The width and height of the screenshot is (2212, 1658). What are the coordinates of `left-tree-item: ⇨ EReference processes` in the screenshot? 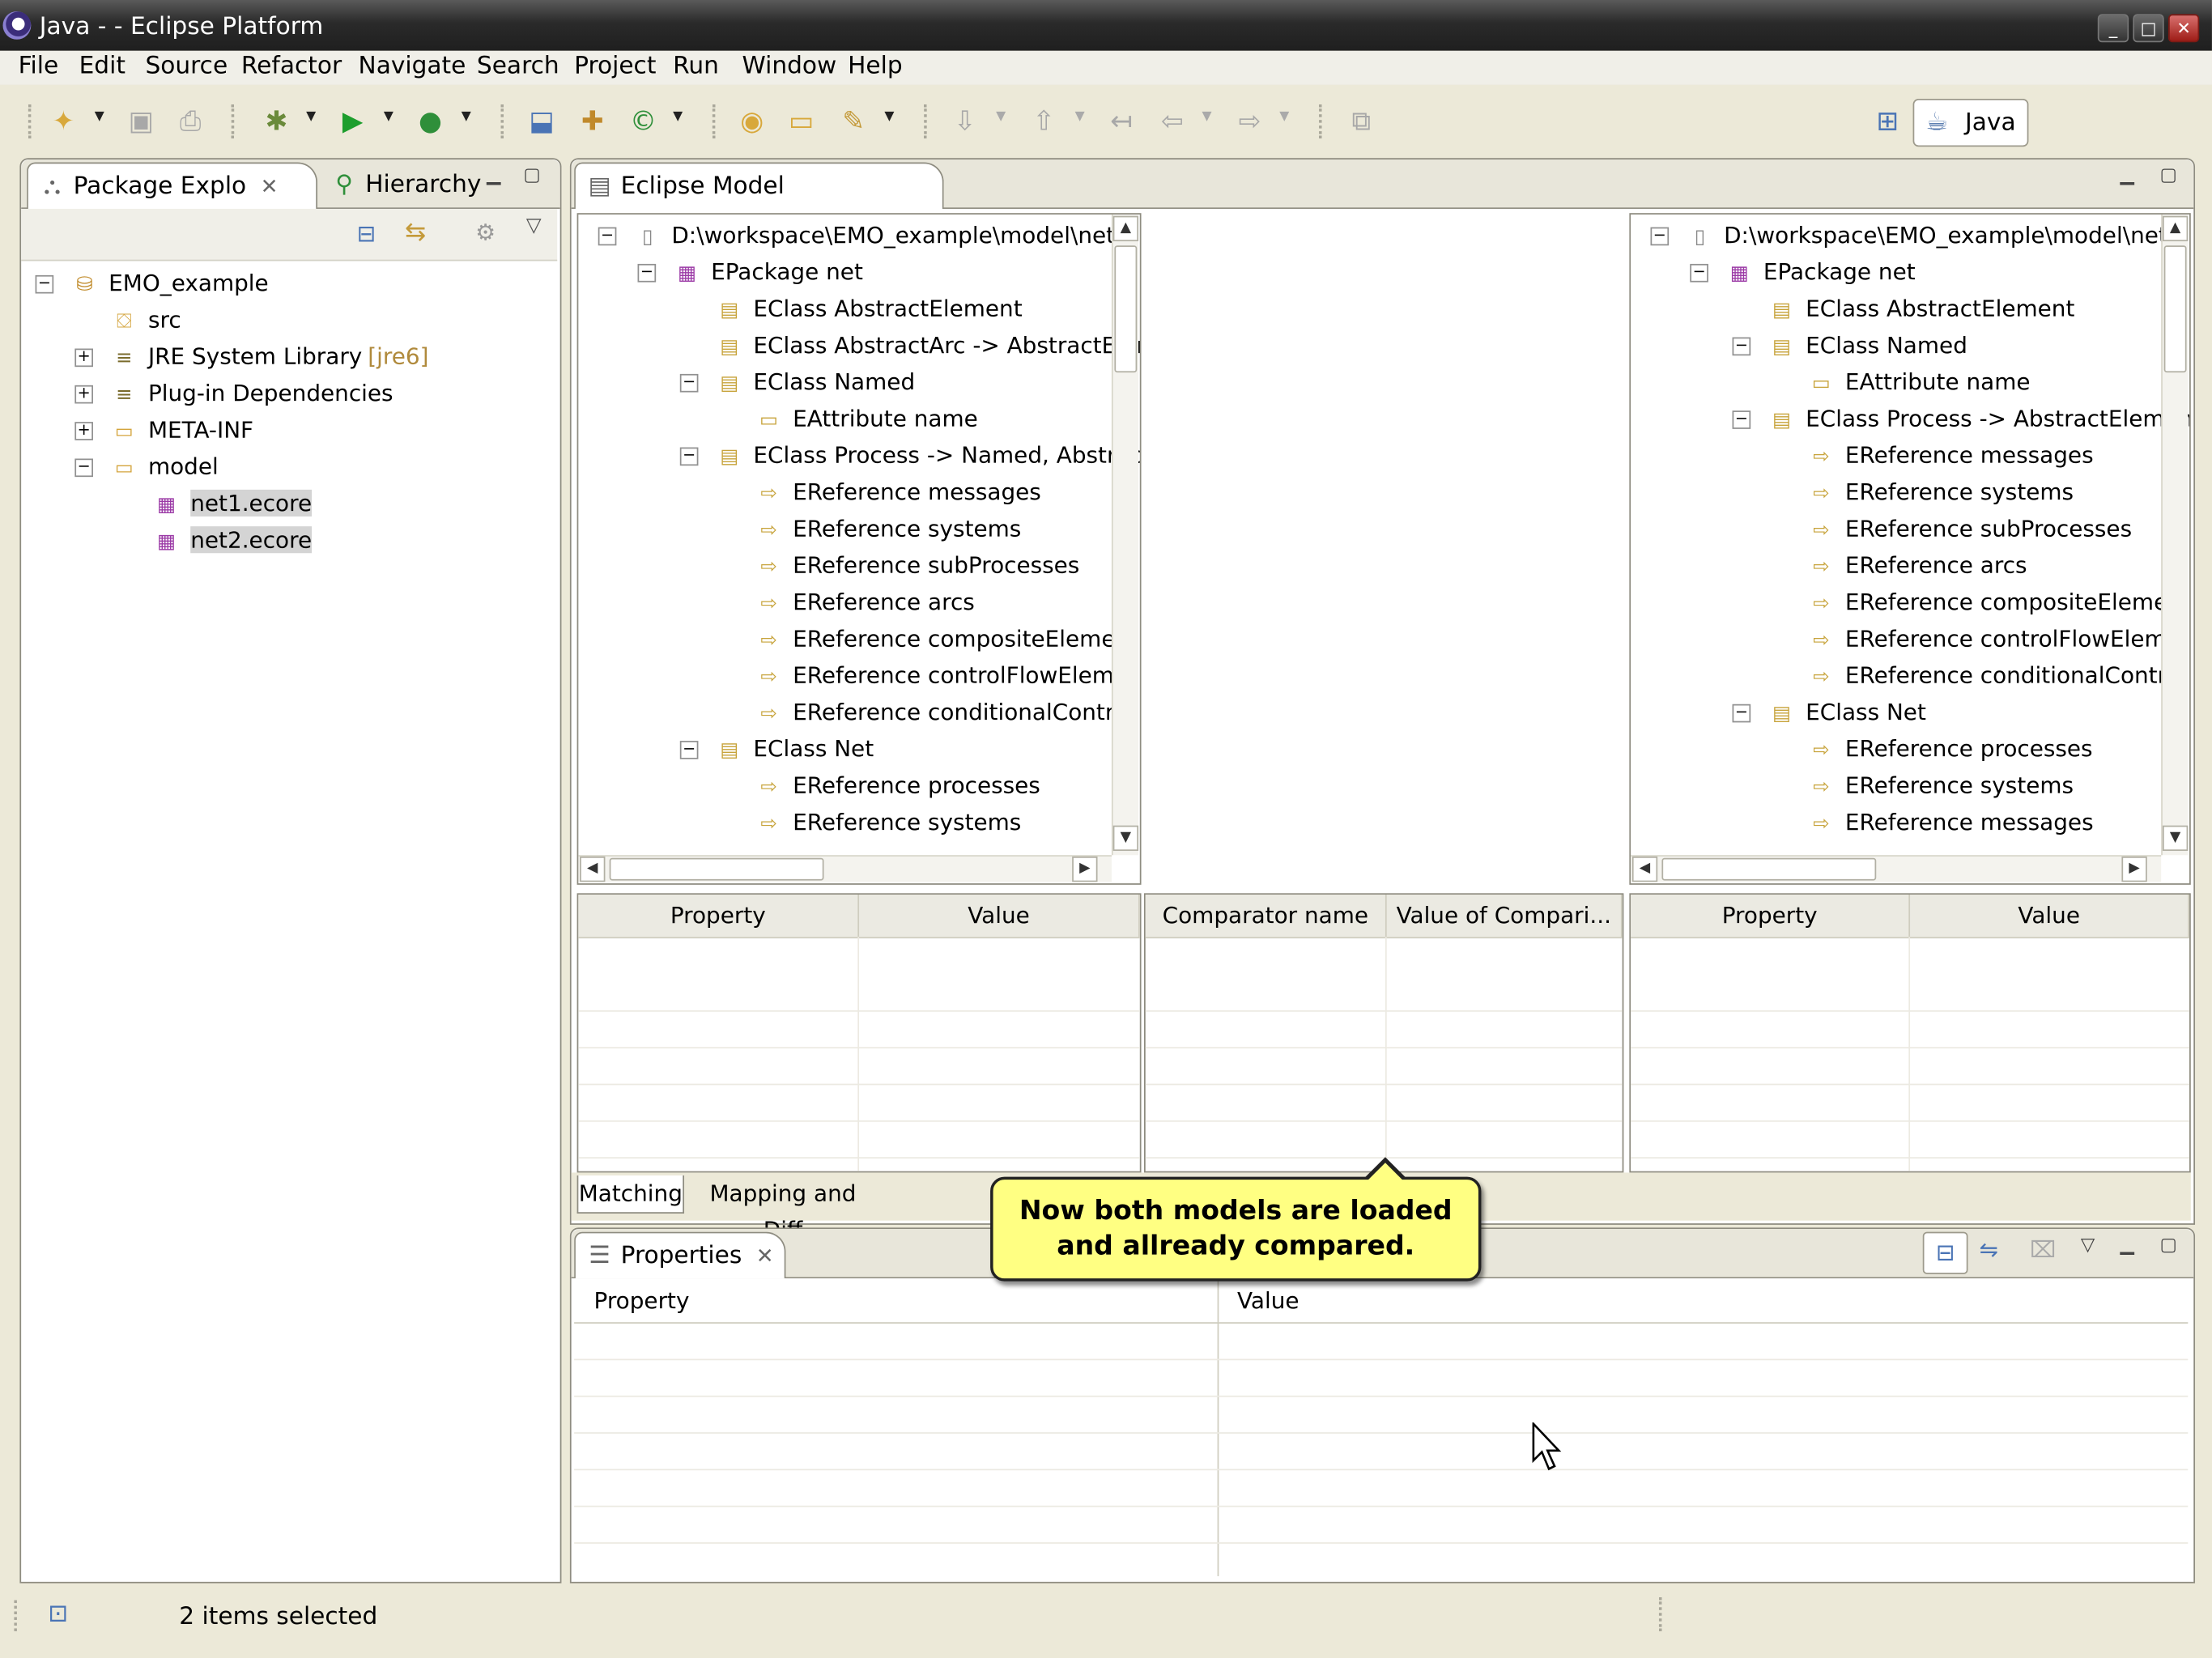 It's located at (898, 785).